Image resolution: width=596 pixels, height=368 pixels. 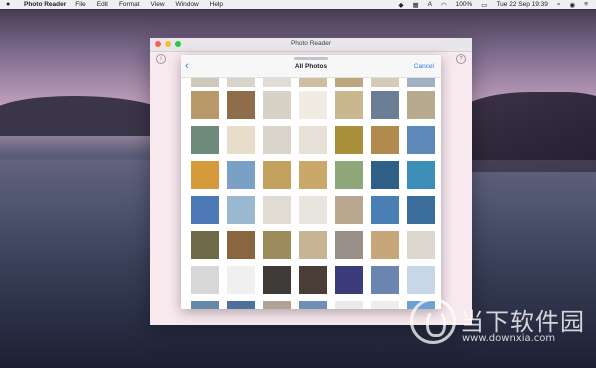 I want to click on window-title: Photo Reader, so click(x=311, y=43).